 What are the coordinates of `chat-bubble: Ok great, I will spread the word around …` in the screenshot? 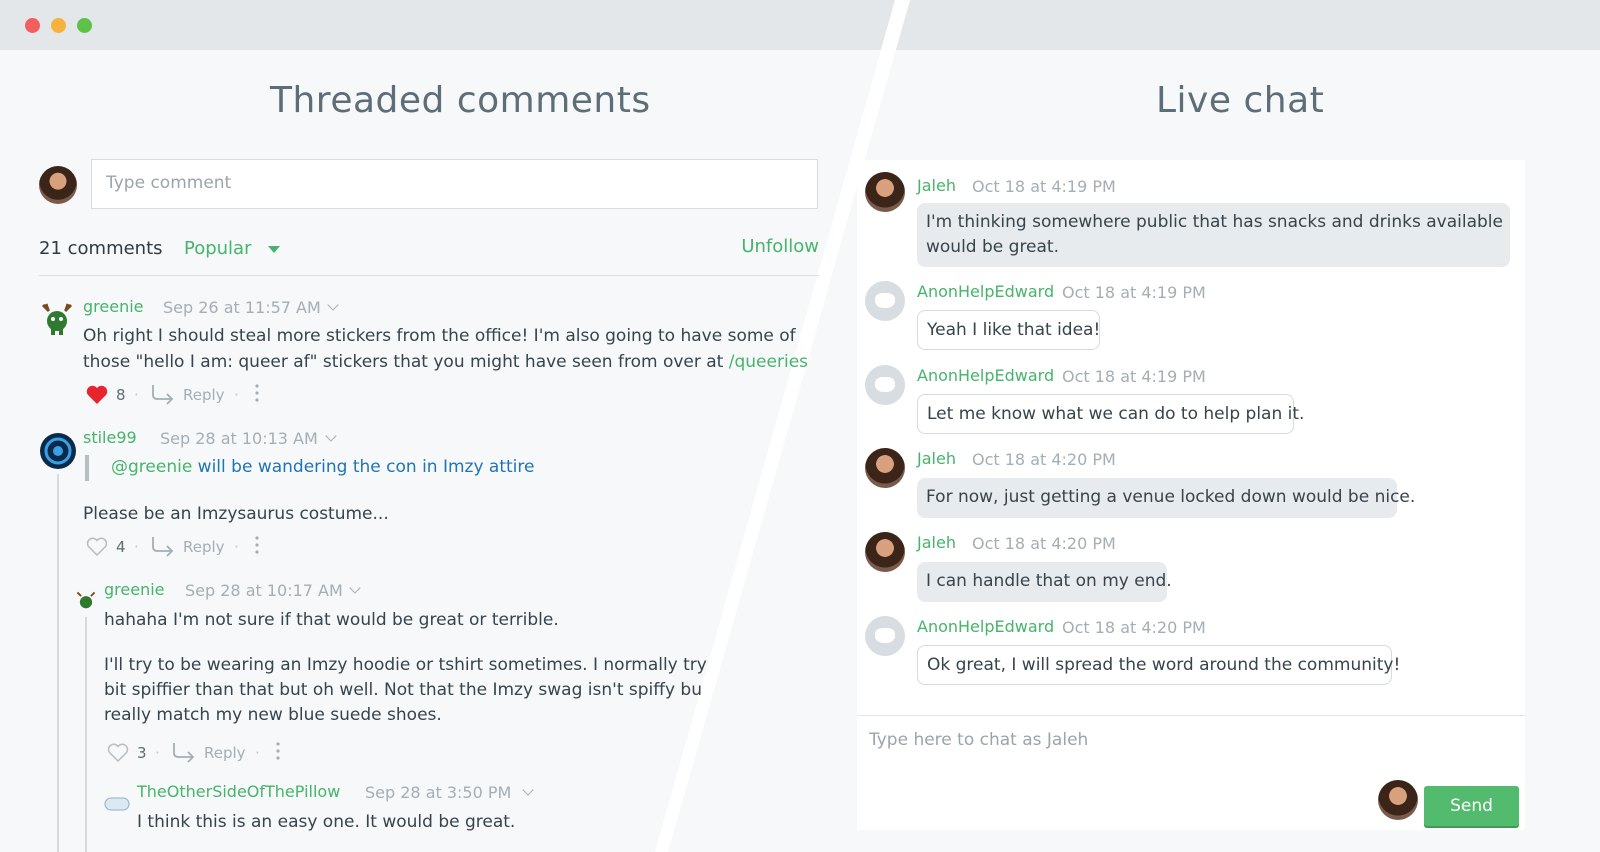 It's located at (1158, 665).